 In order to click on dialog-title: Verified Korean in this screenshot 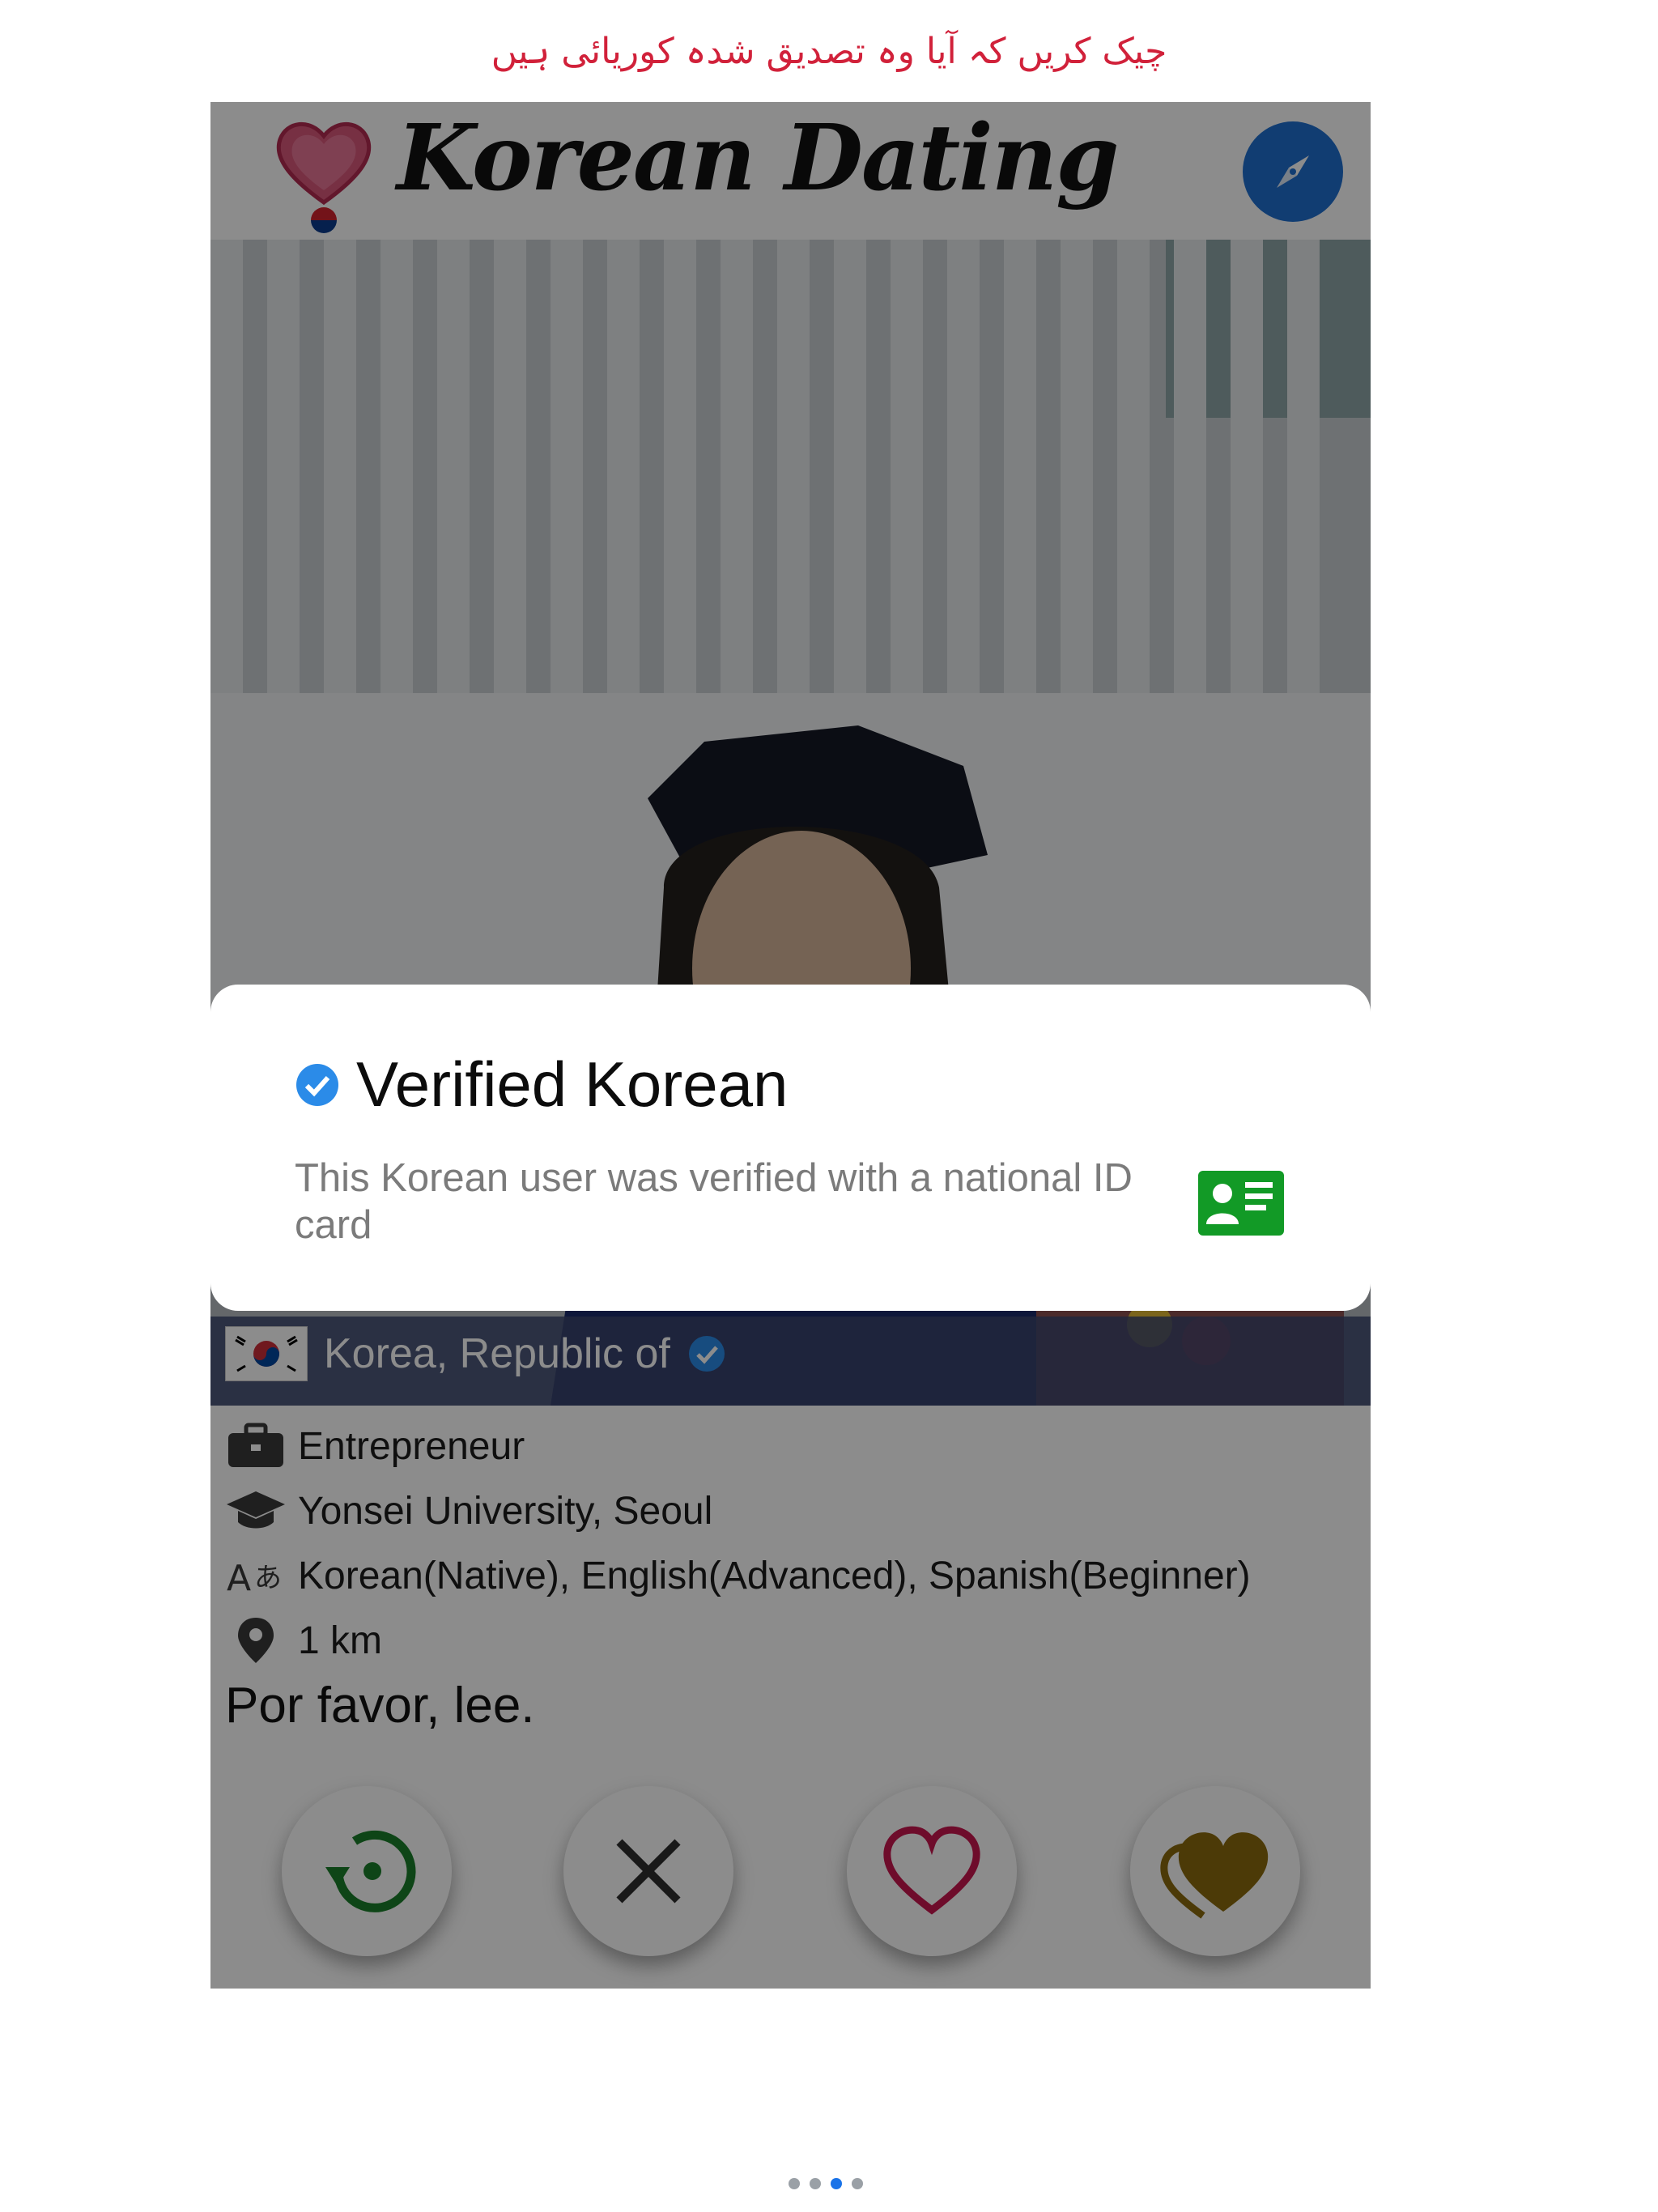, I will do `click(572, 1085)`.